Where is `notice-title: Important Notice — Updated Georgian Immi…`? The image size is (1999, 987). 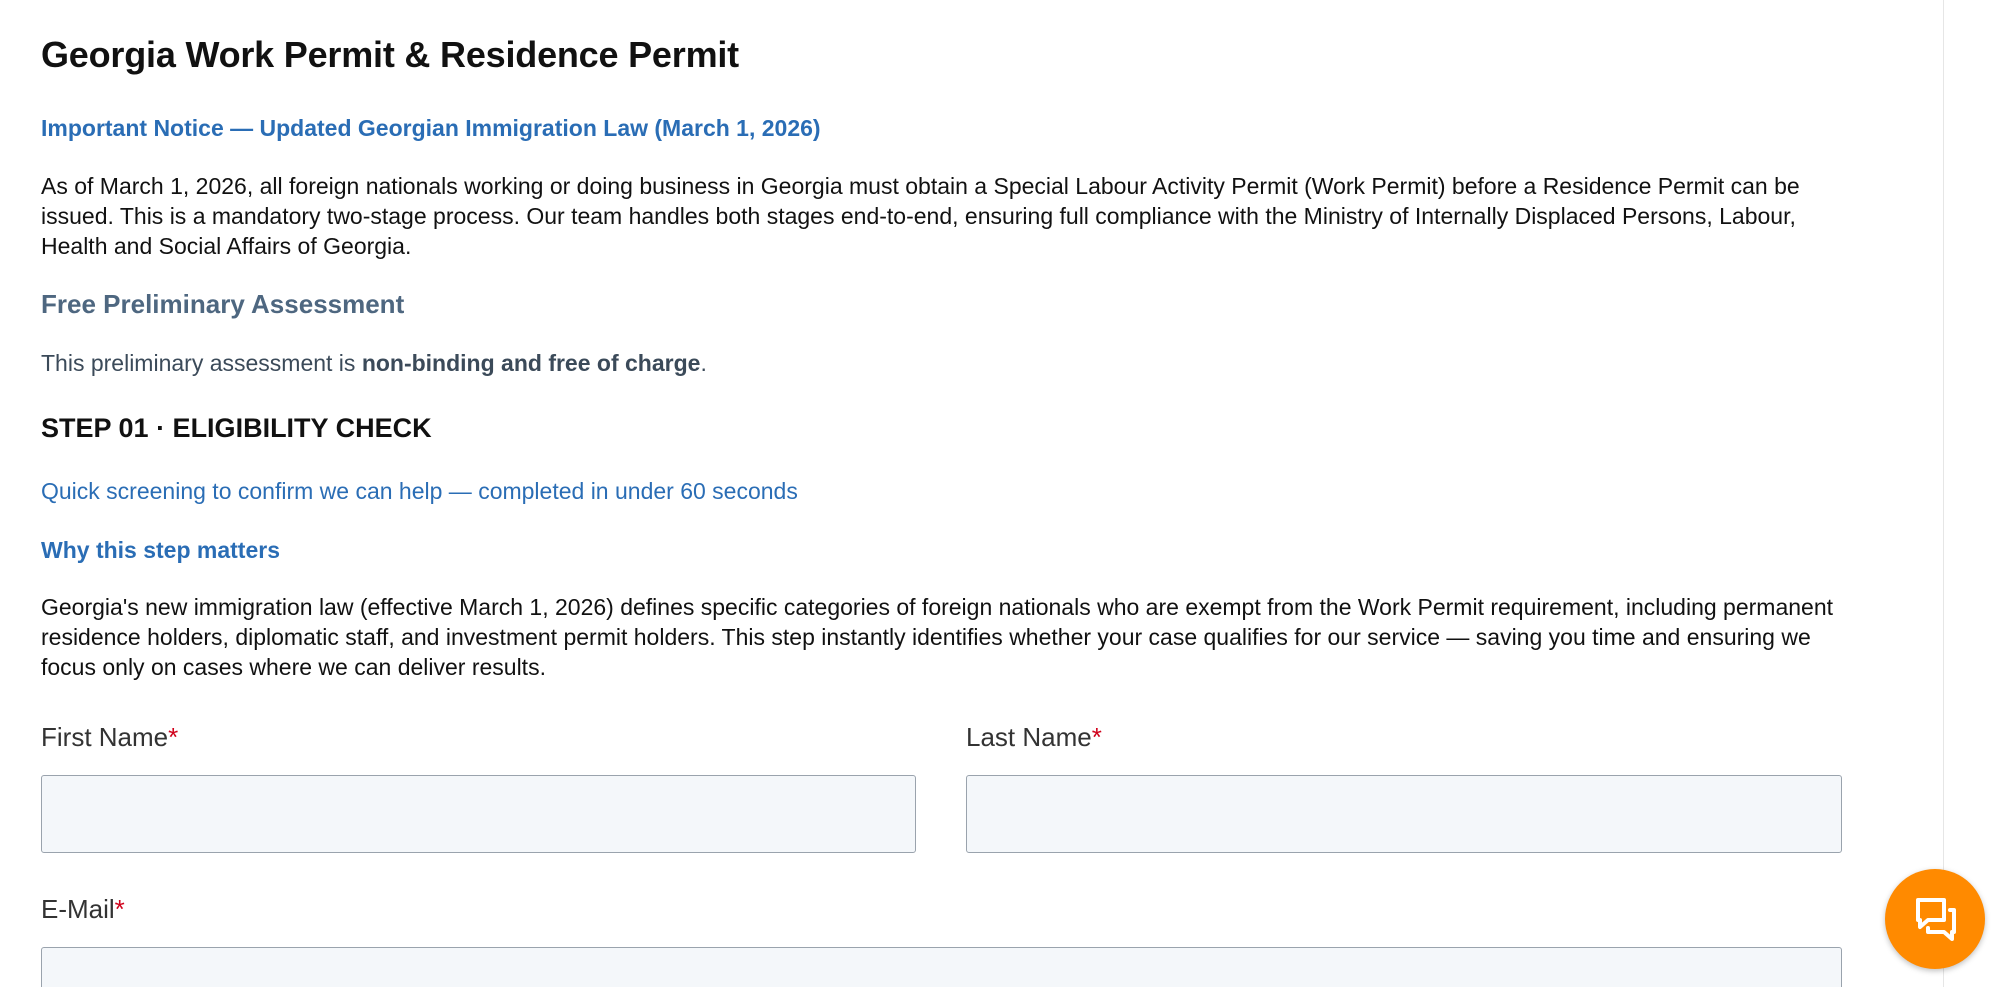 notice-title: Important Notice — Updated Georgian Immi… is located at coordinates (431, 128).